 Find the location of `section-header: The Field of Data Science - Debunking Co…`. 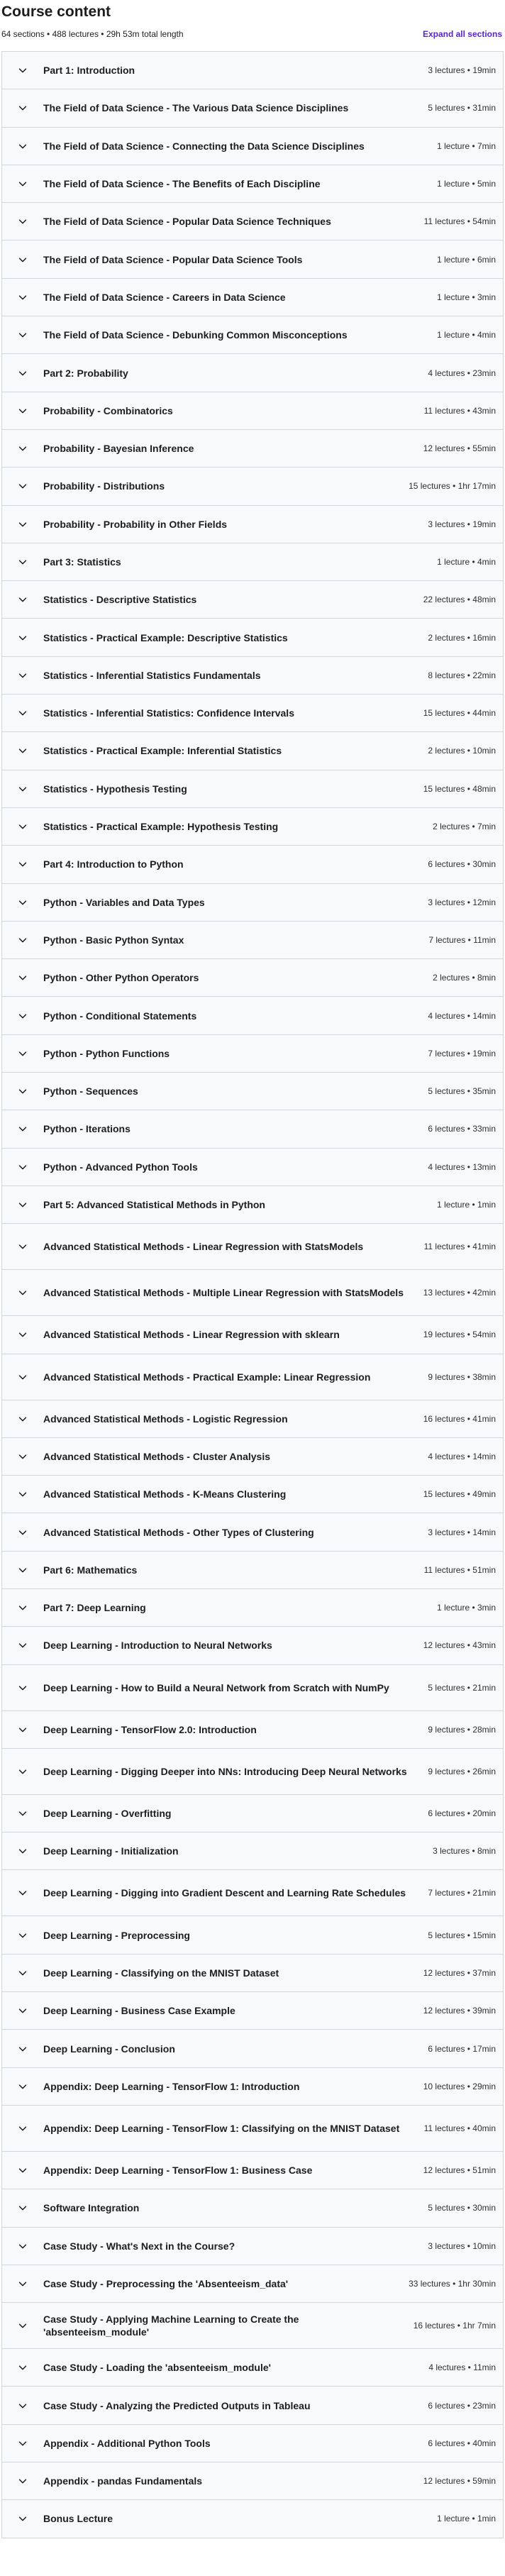

section-header: The Field of Data Science - Debunking Co… is located at coordinates (252, 335).